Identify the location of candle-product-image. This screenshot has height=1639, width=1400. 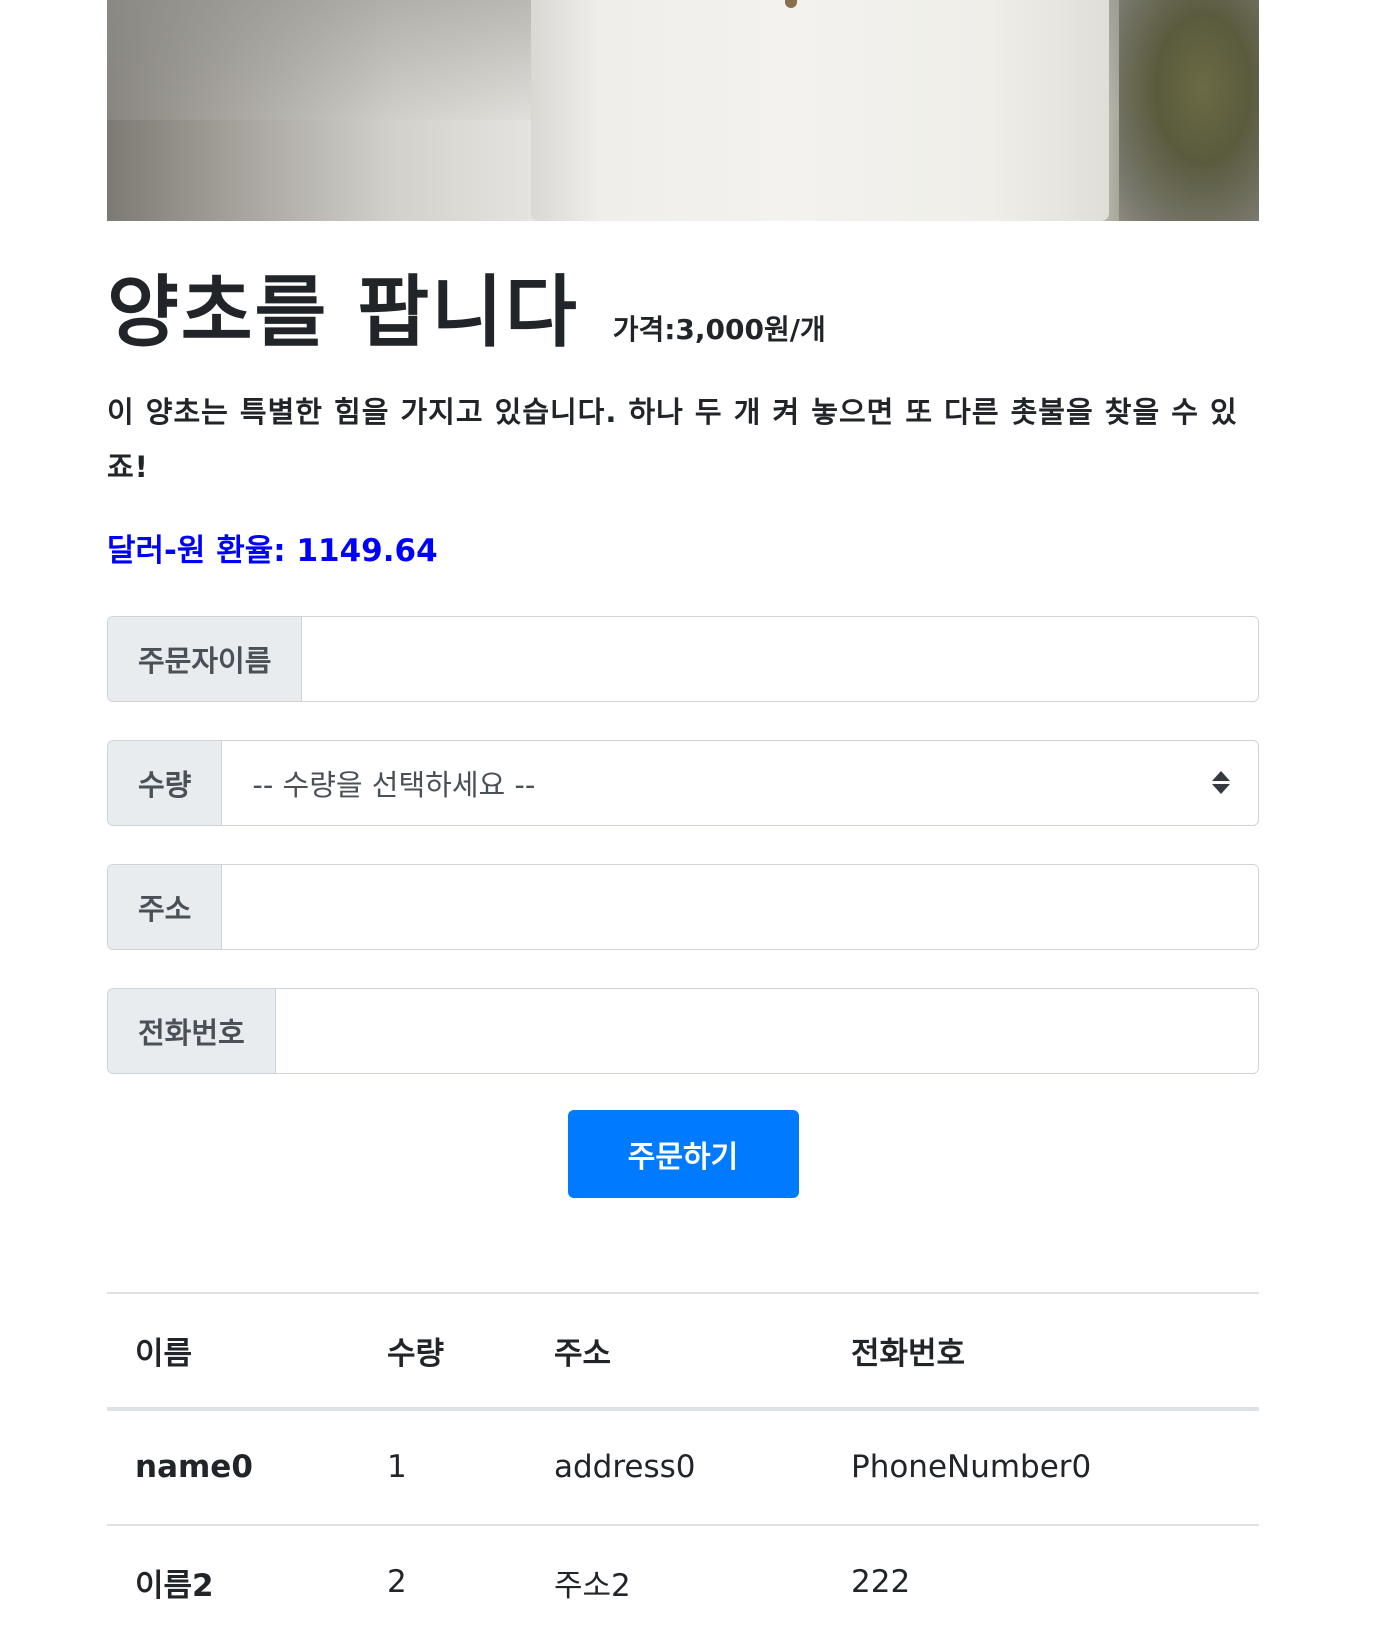
(683, 110).